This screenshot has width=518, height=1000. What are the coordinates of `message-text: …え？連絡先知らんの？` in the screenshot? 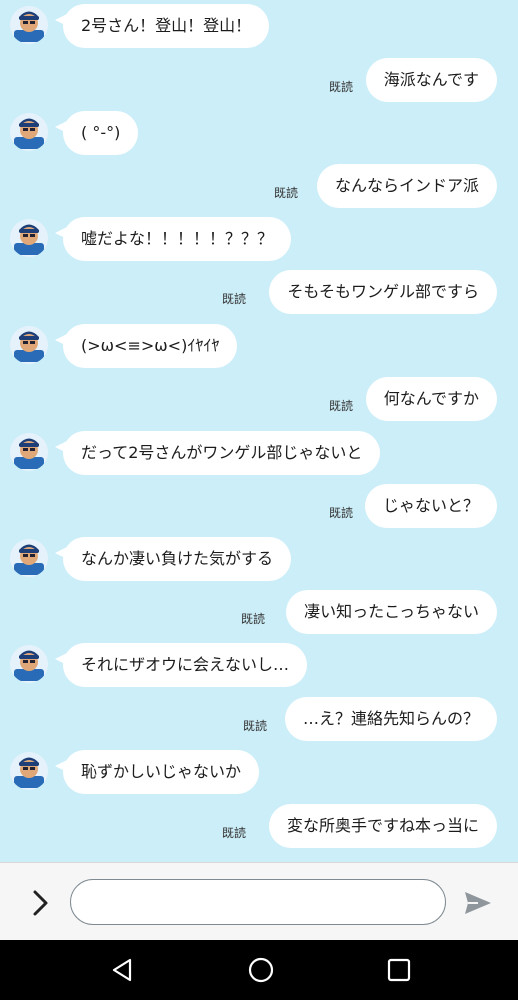 It's located at (390, 718).